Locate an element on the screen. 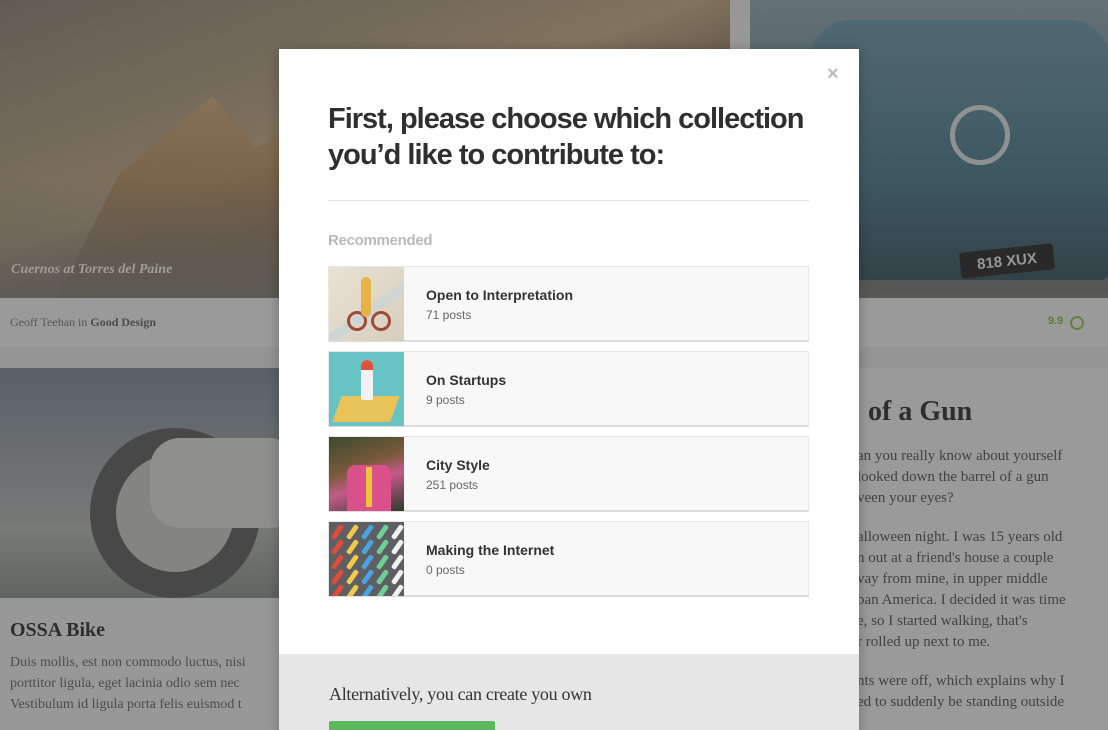 This screenshot has height=730, width=1108. collection-count: 251 posts is located at coordinates (452, 485).